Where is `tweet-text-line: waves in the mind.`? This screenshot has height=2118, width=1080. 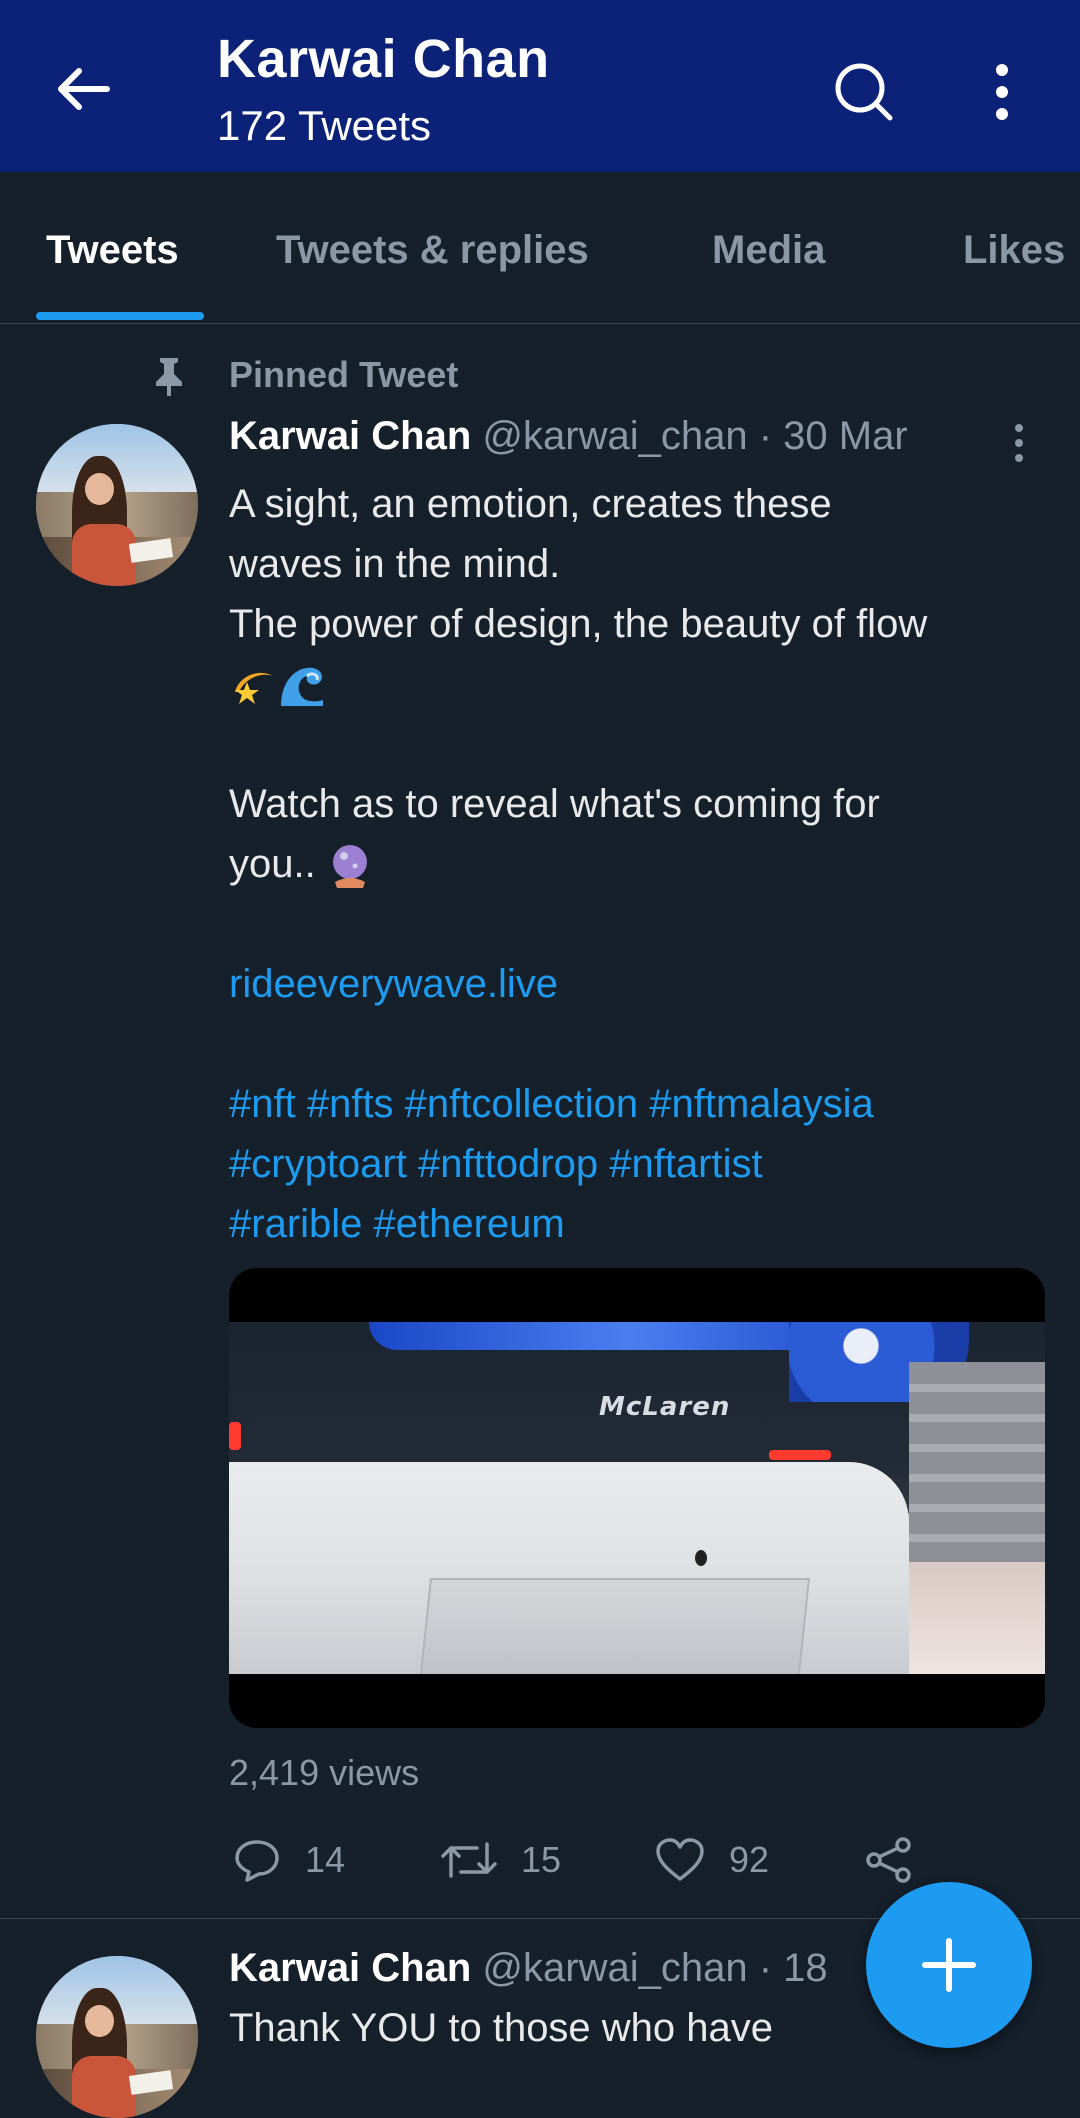 tweet-text-line: waves in the mind. is located at coordinates (395, 564).